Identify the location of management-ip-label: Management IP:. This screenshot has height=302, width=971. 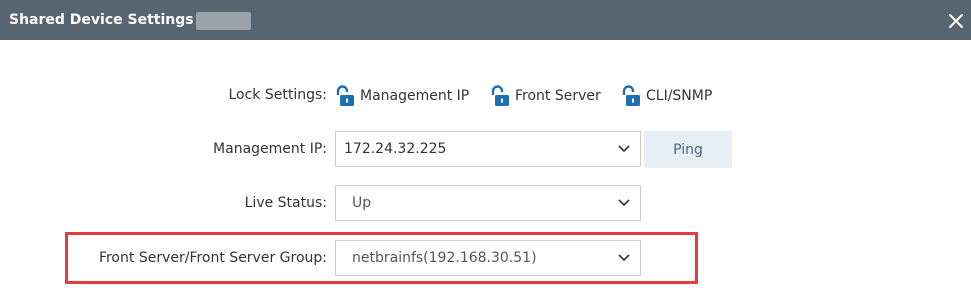
(270, 149).